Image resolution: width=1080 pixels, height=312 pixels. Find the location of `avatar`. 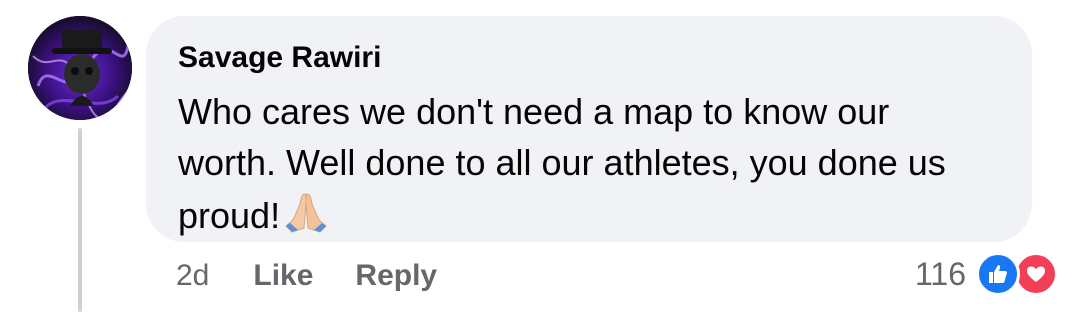

avatar is located at coordinates (80, 68).